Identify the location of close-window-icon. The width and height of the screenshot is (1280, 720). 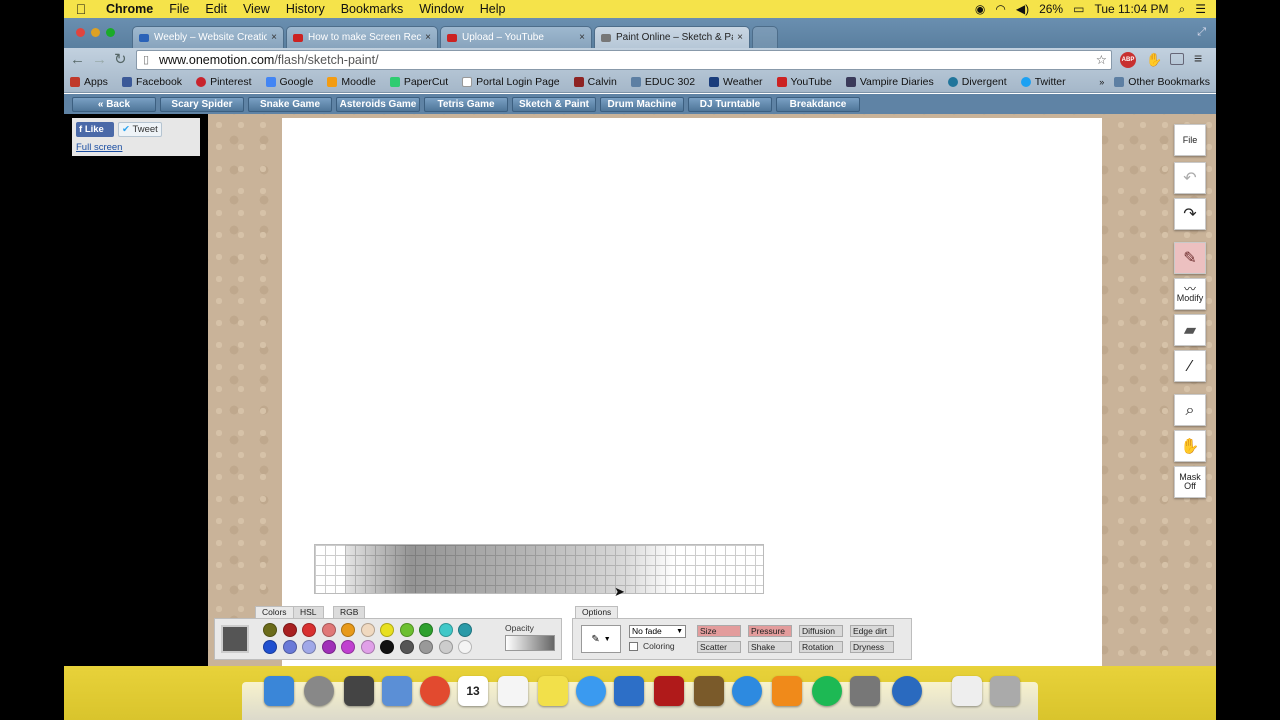
(80, 32).